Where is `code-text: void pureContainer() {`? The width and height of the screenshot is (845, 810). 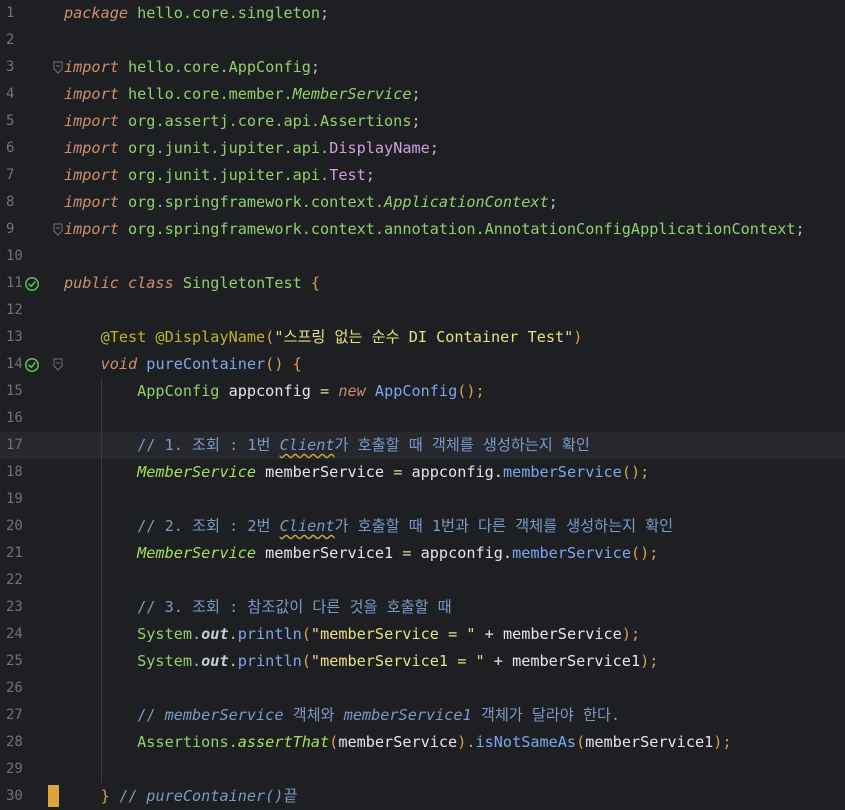
code-text: void pureContainer() { is located at coordinates (183, 364).